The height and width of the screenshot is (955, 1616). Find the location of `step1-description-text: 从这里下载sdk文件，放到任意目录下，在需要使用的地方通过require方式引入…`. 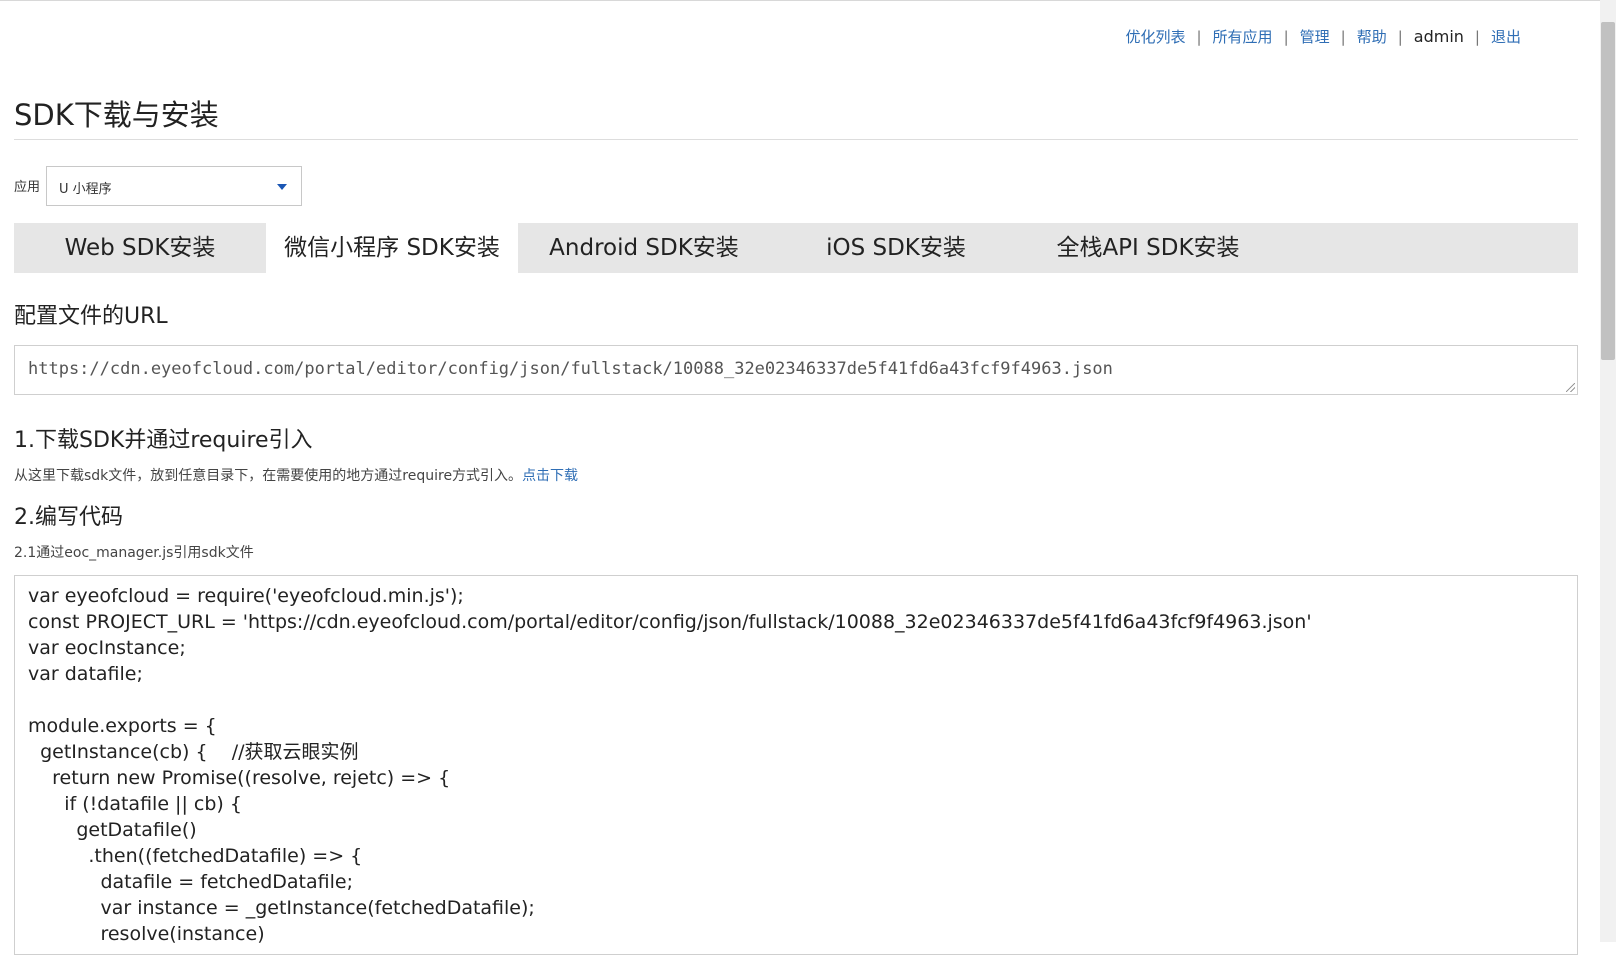

step1-description-text: 从这里下载sdk文件，放到任意目录下，在需要使用的地方通过require方式引入… is located at coordinates (268, 476).